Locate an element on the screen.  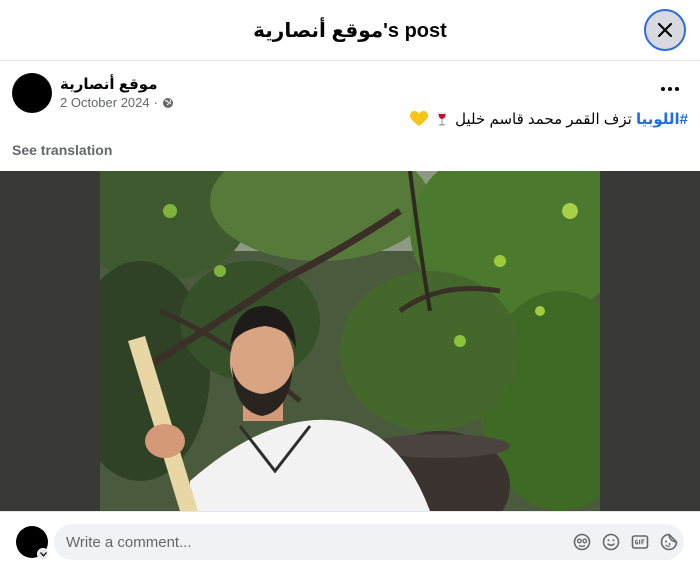
sticker-icon is located at coordinates (669, 542).